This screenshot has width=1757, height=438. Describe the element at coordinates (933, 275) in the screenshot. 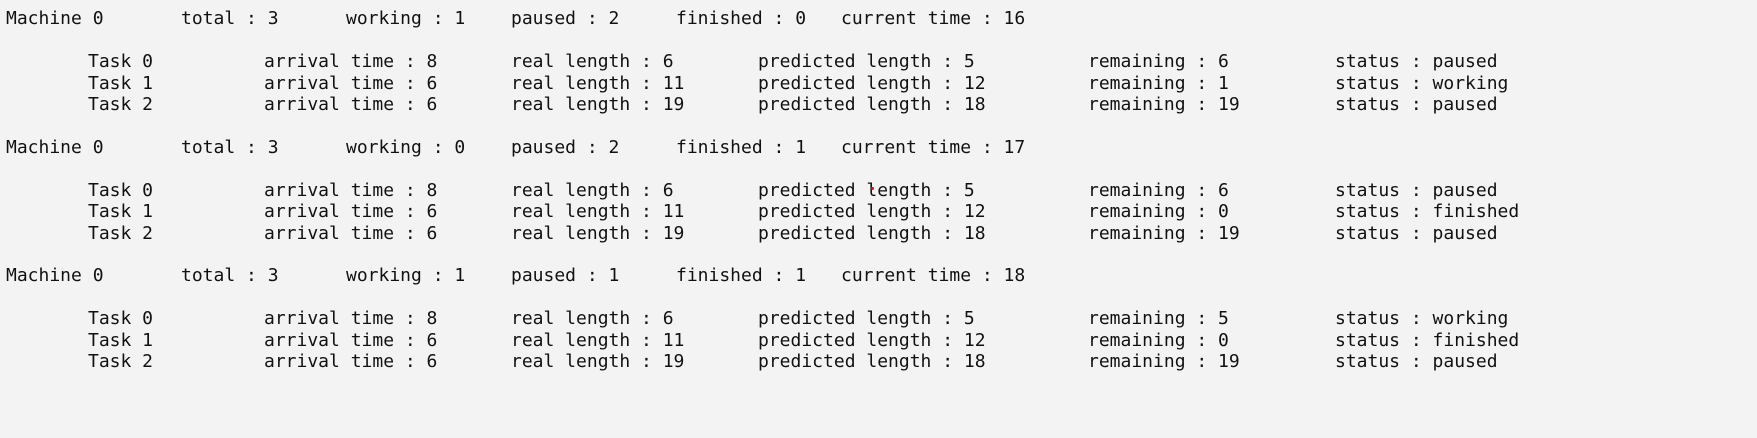

I see `machine-current-time: current time : 18` at that location.